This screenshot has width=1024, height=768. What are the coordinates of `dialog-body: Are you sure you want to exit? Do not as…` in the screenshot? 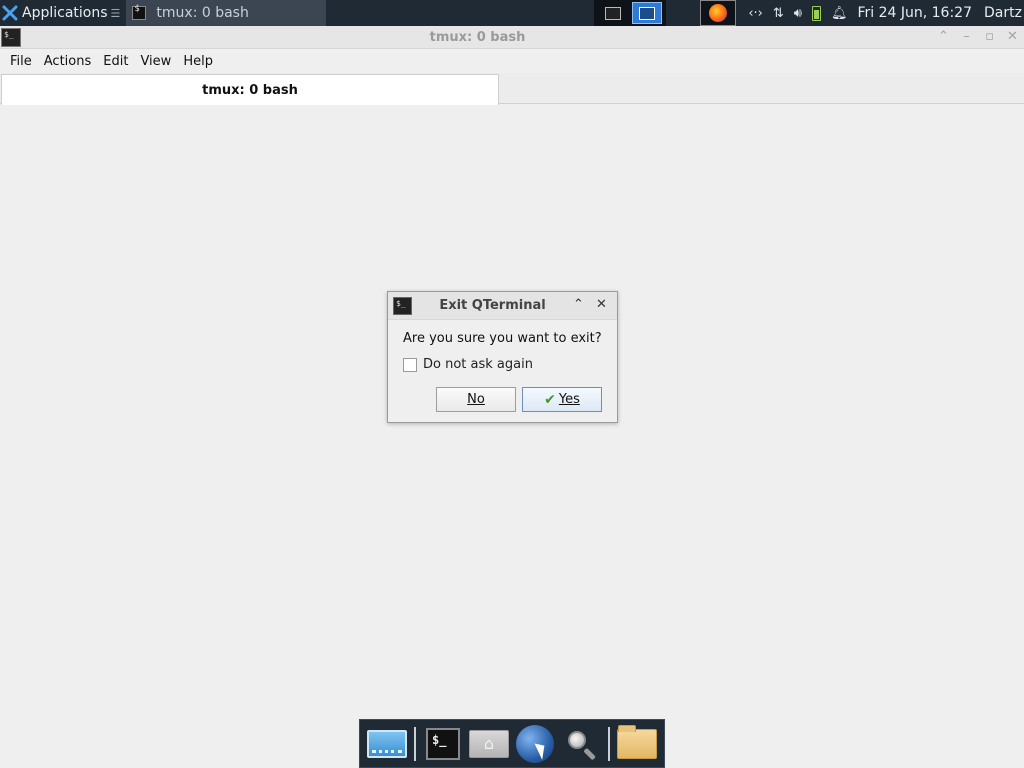 It's located at (502, 371).